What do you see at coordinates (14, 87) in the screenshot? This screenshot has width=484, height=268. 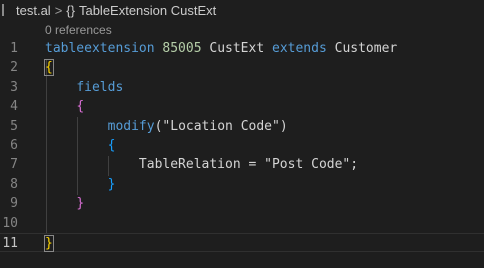 I see `line-number: 3` at bounding box center [14, 87].